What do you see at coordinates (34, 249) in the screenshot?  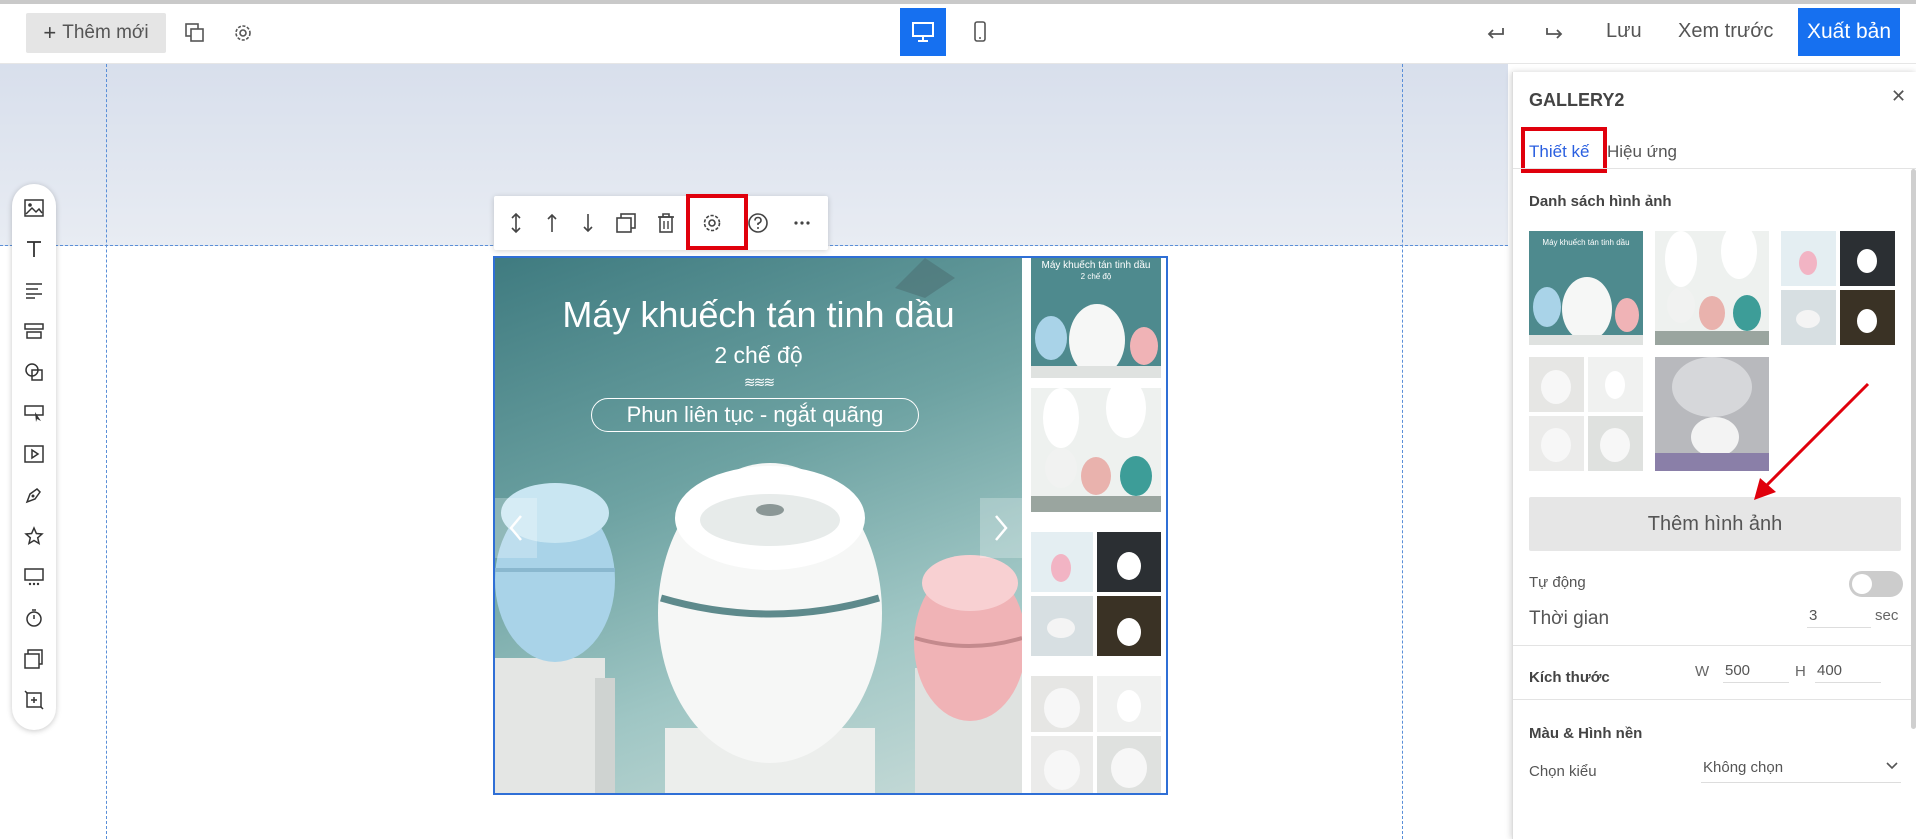 I see `text-tool-icon` at bounding box center [34, 249].